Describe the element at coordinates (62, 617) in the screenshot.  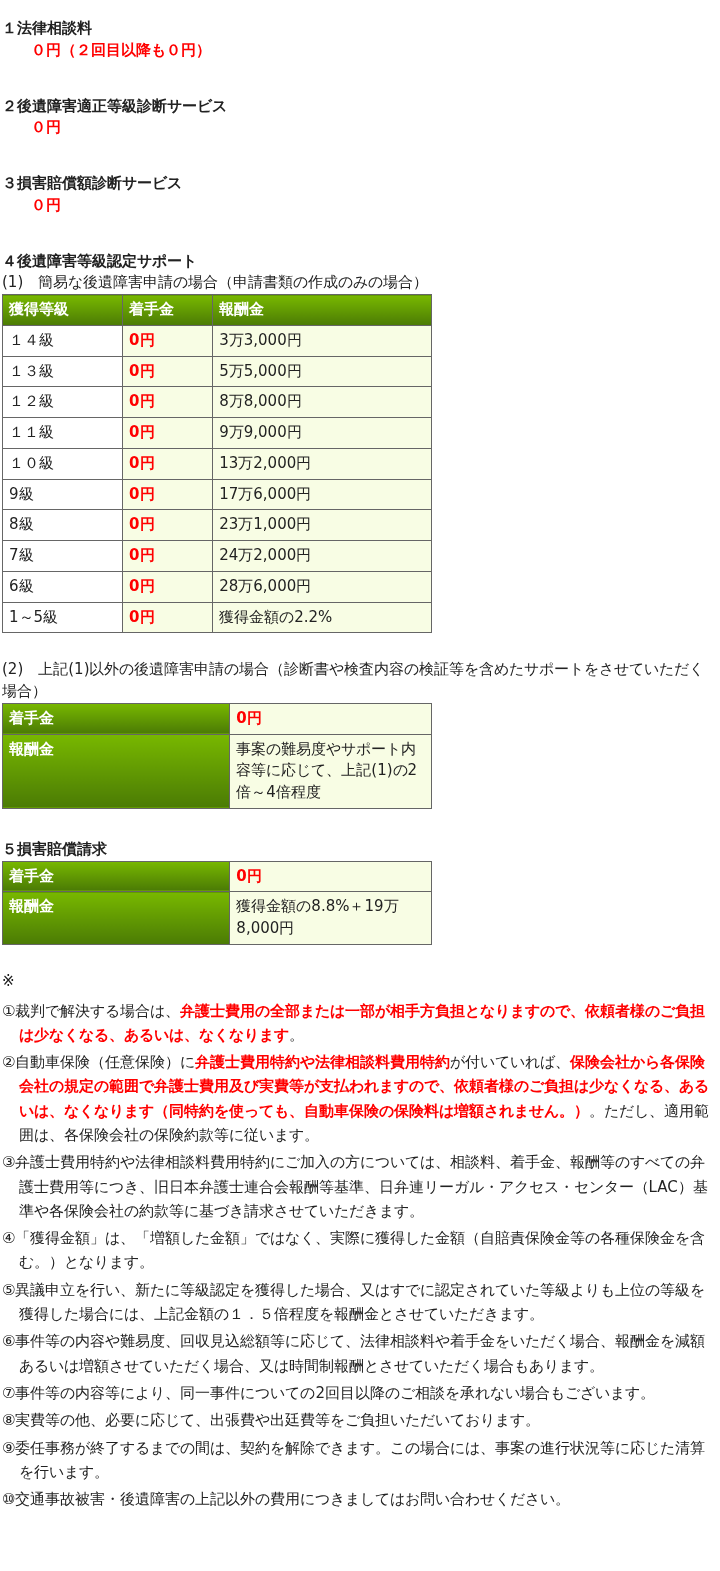
I see `table-cell: 1～5級` at that location.